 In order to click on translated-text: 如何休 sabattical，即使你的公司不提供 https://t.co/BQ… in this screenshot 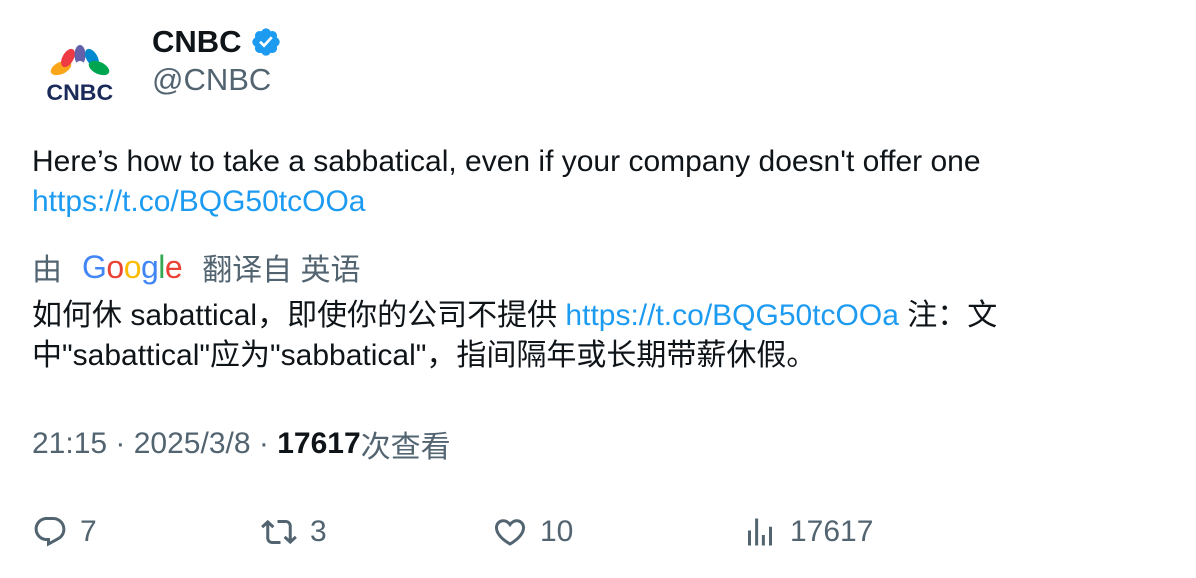, I will do `click(602, 336)`.